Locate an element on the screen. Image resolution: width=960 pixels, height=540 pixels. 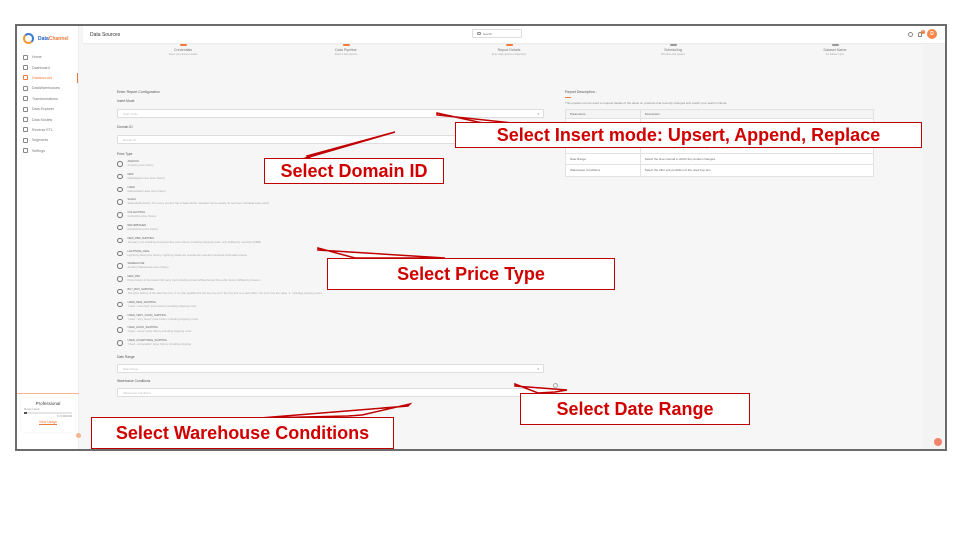
topbar-actions: 1 D is located at coordinates (922, 34).